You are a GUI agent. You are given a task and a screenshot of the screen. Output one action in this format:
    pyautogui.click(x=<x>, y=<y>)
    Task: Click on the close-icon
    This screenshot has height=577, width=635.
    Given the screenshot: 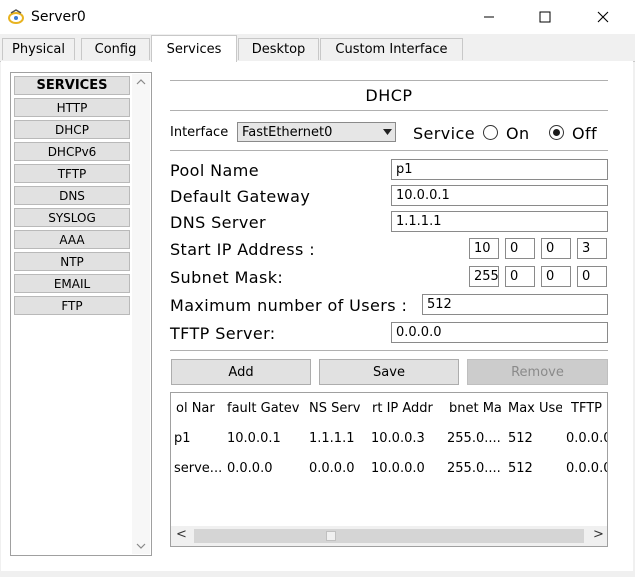 What is the action you would take?
    pyautogui.click(x=603, y=17)
    